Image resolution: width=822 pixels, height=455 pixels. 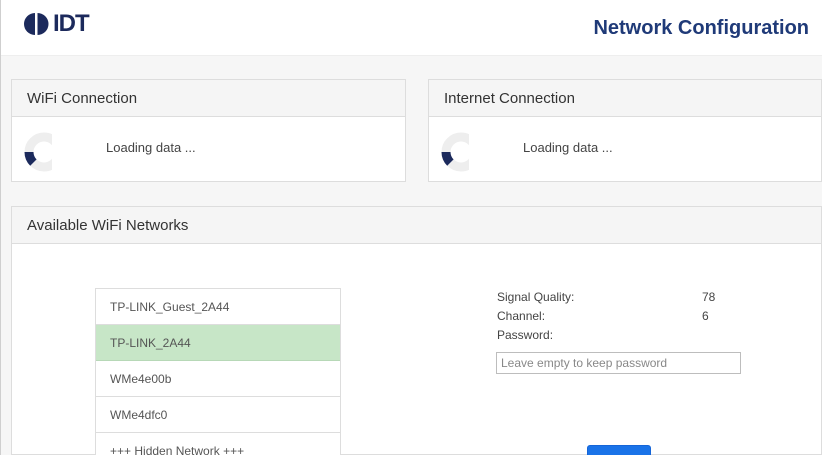 I want to click on idt-logo-icon, so click(x=36, y=24).